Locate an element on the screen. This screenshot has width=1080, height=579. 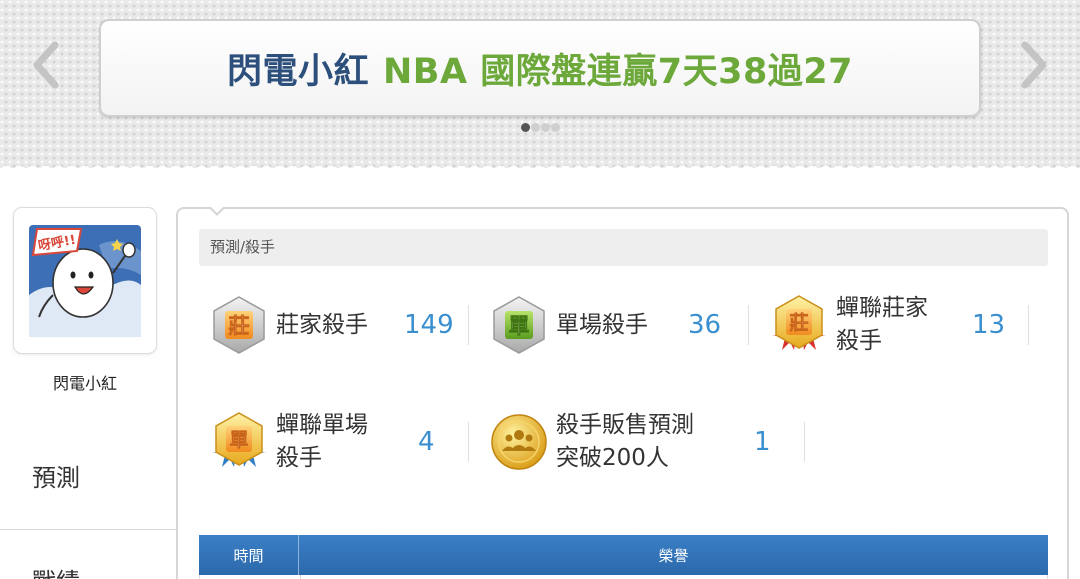
table-row is located at coordinates (623, 577).